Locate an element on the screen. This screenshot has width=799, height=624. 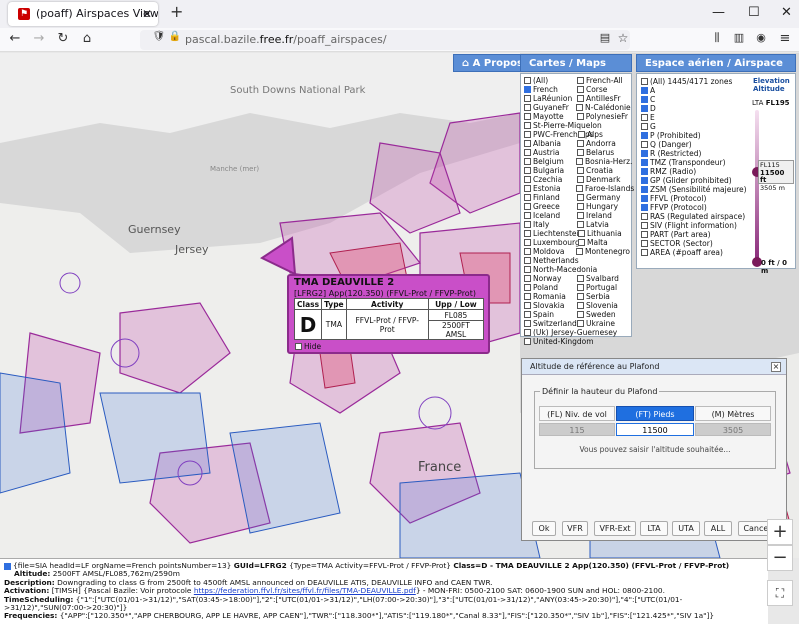
close-window-icon: ✕ is located at coordinates (786, 12).